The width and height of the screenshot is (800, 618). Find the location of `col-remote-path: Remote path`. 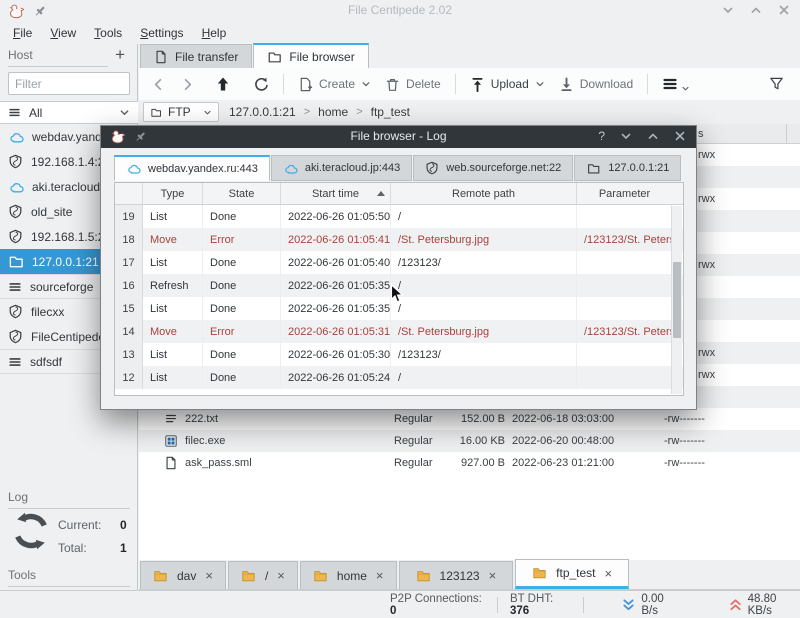

col-remote-path: Remote path is located at coordinates (484, 193).